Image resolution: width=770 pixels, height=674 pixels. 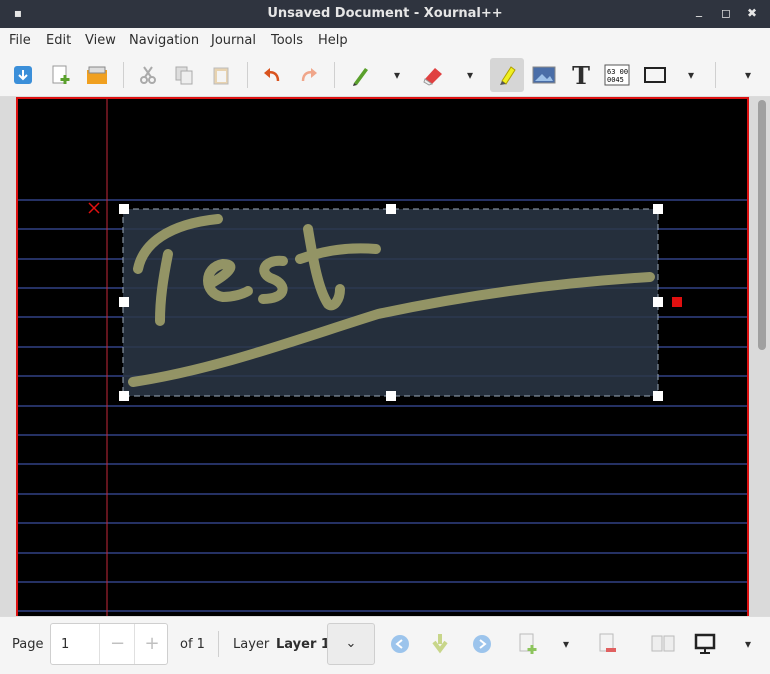 What do you see at coordinates (748, 75) in the screenshot?
I see `toolbar-overflow-icon: ▾` at bounding box center [748, 75].